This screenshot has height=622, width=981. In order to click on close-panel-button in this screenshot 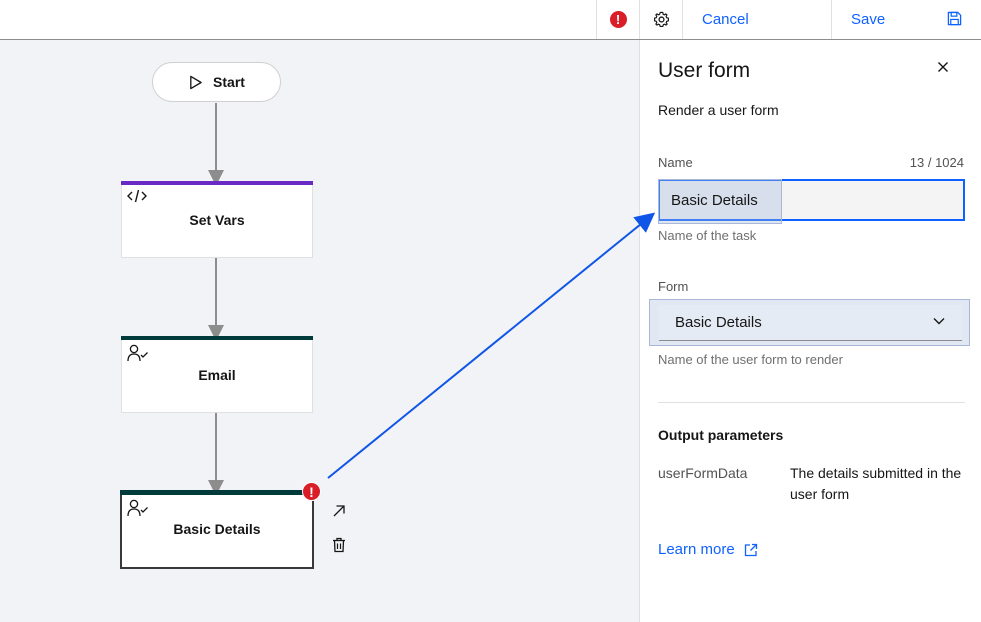, I will do `click(943, 67)`.